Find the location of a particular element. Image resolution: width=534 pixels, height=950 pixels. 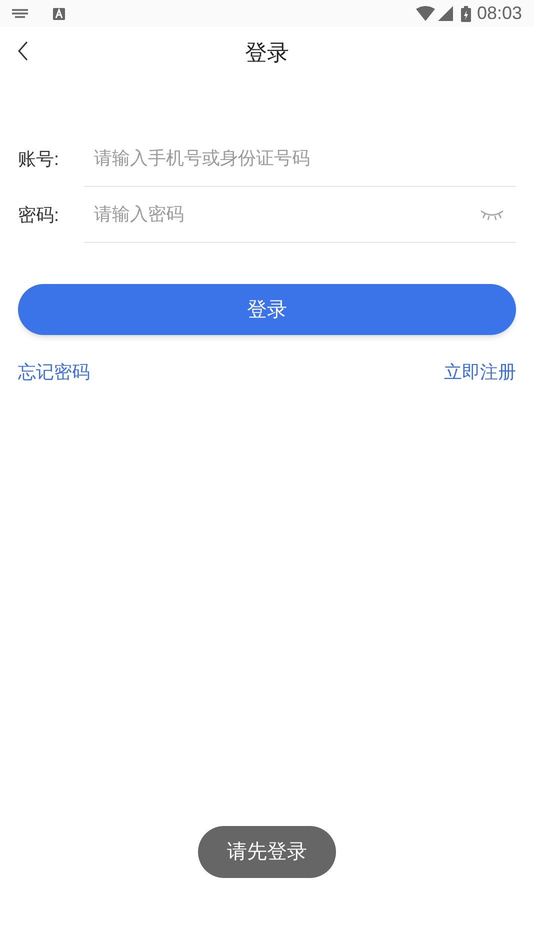

account-field: 请输入手机号或身份证号码 is located at coordinates (299, 158).